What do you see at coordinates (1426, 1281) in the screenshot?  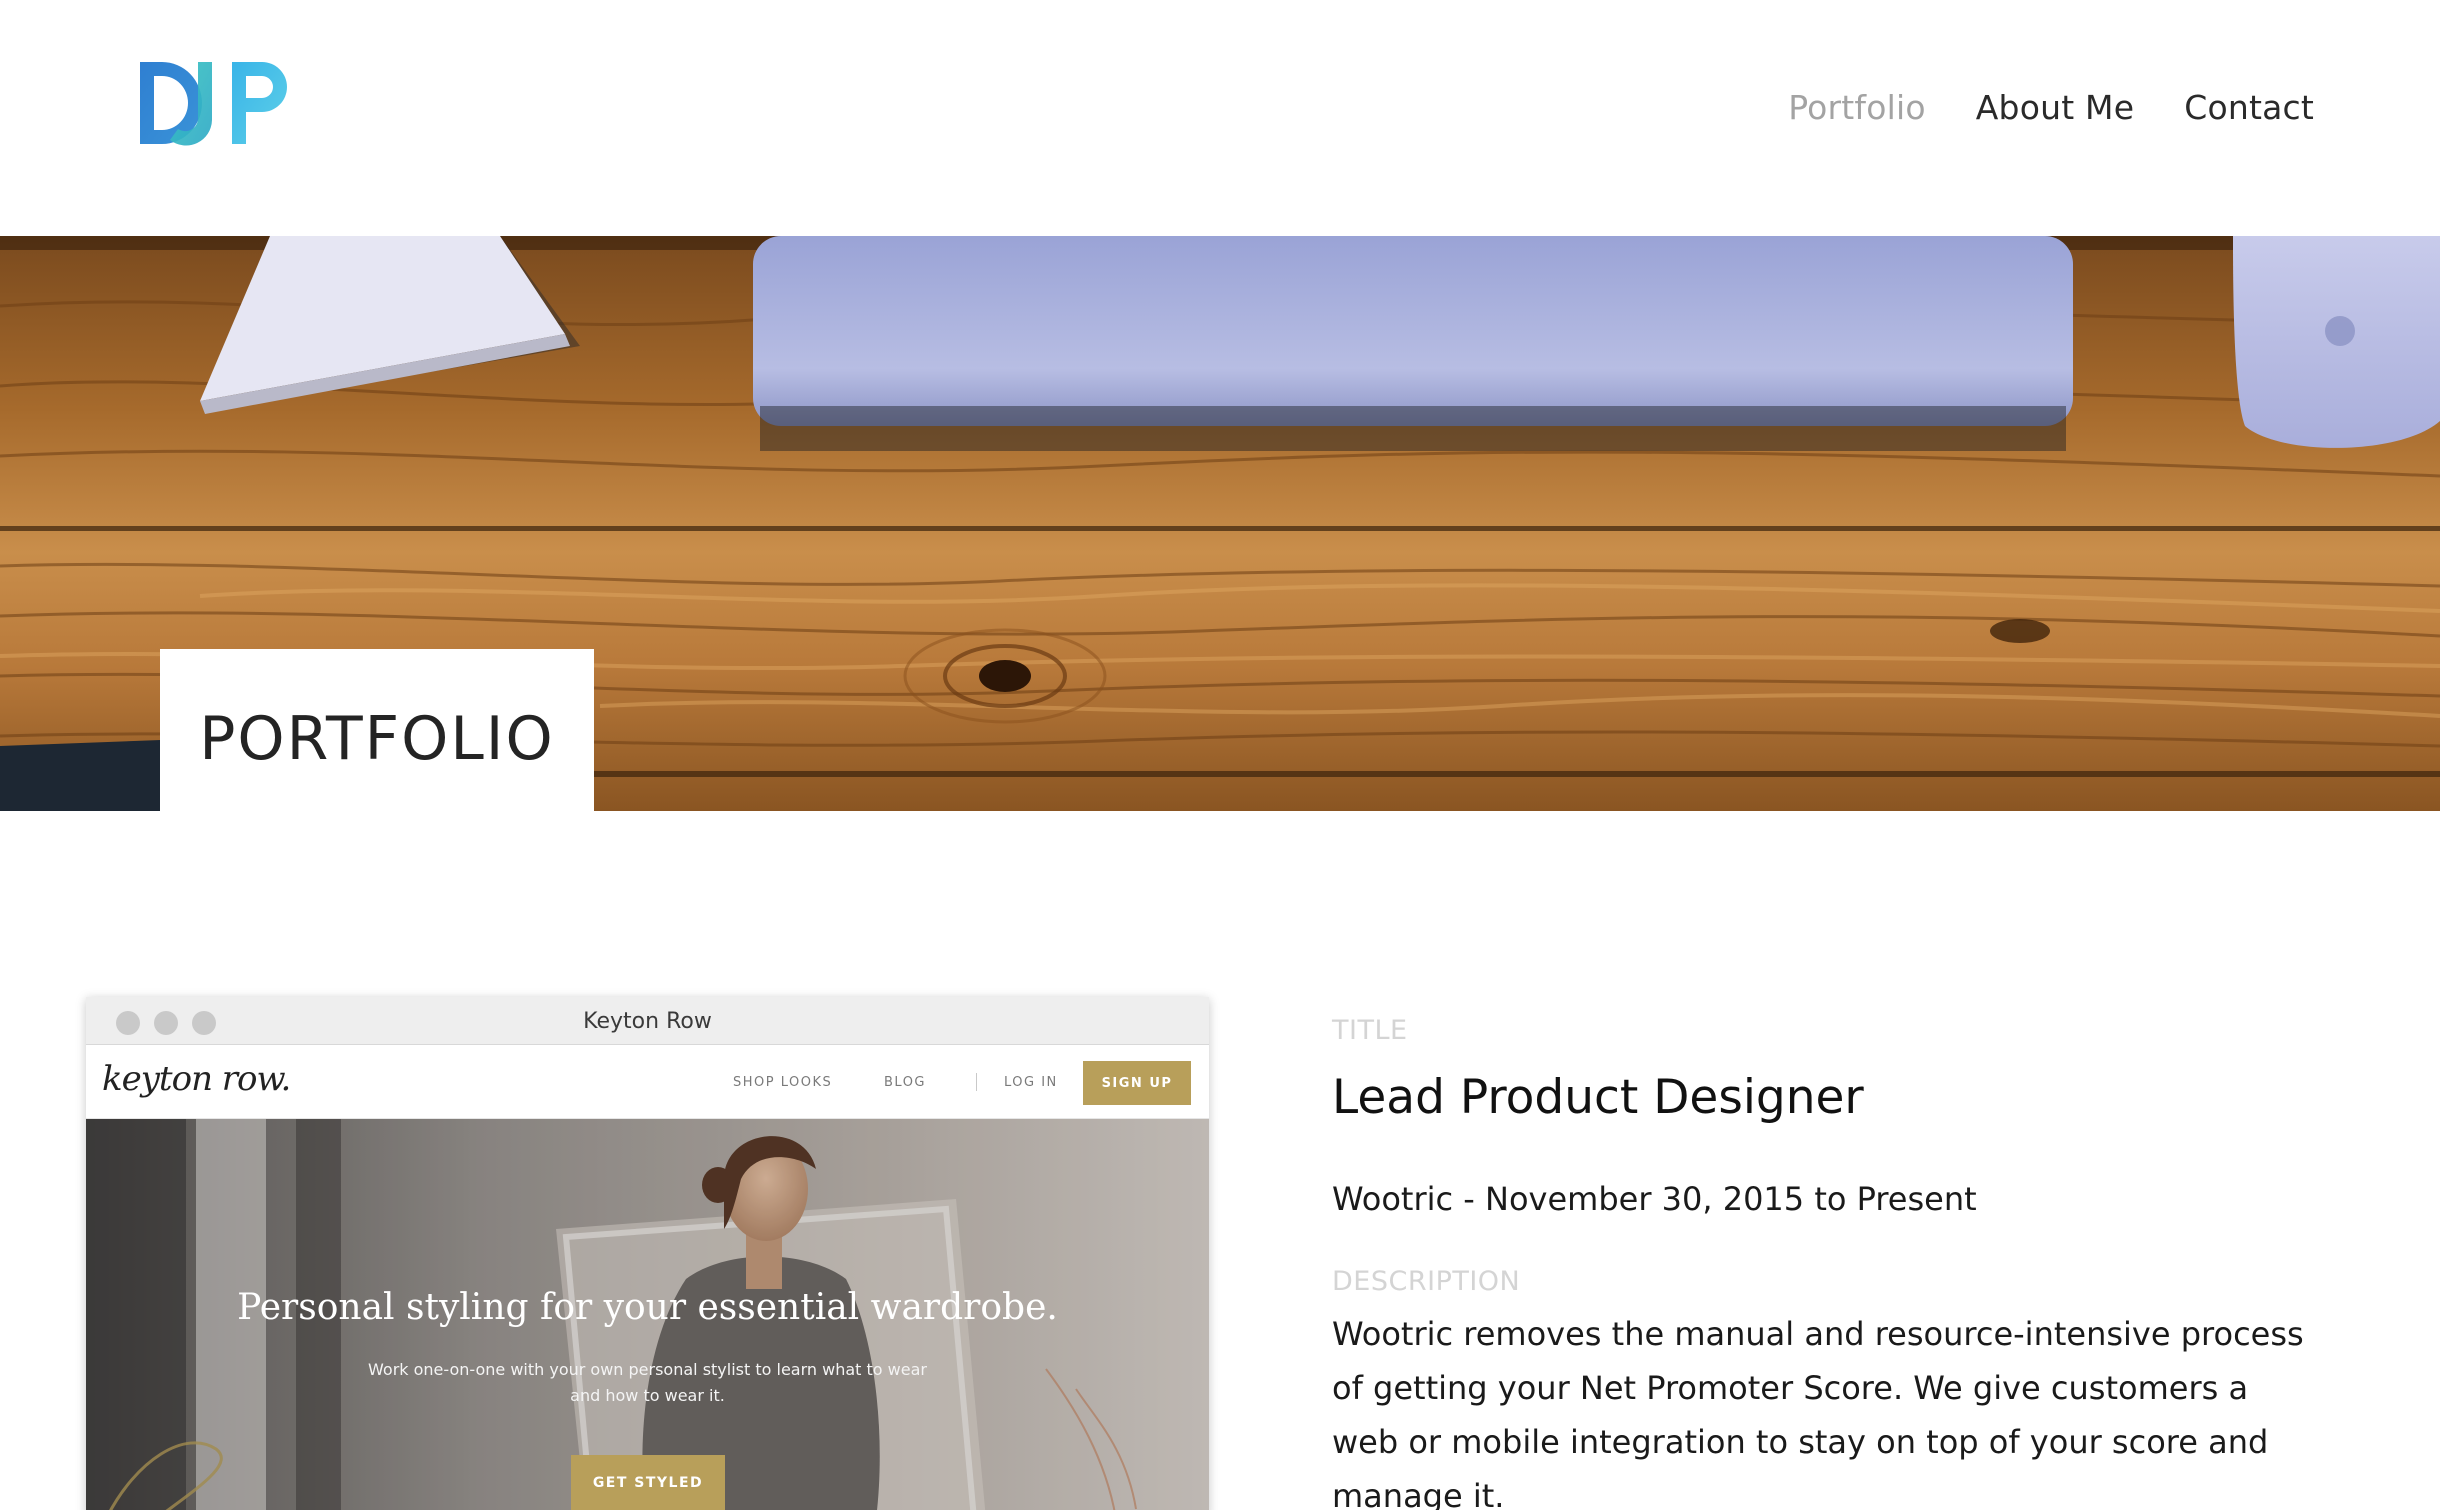 I see `description-label: DESCRIPTION` at bounding box center [1426, 1281].